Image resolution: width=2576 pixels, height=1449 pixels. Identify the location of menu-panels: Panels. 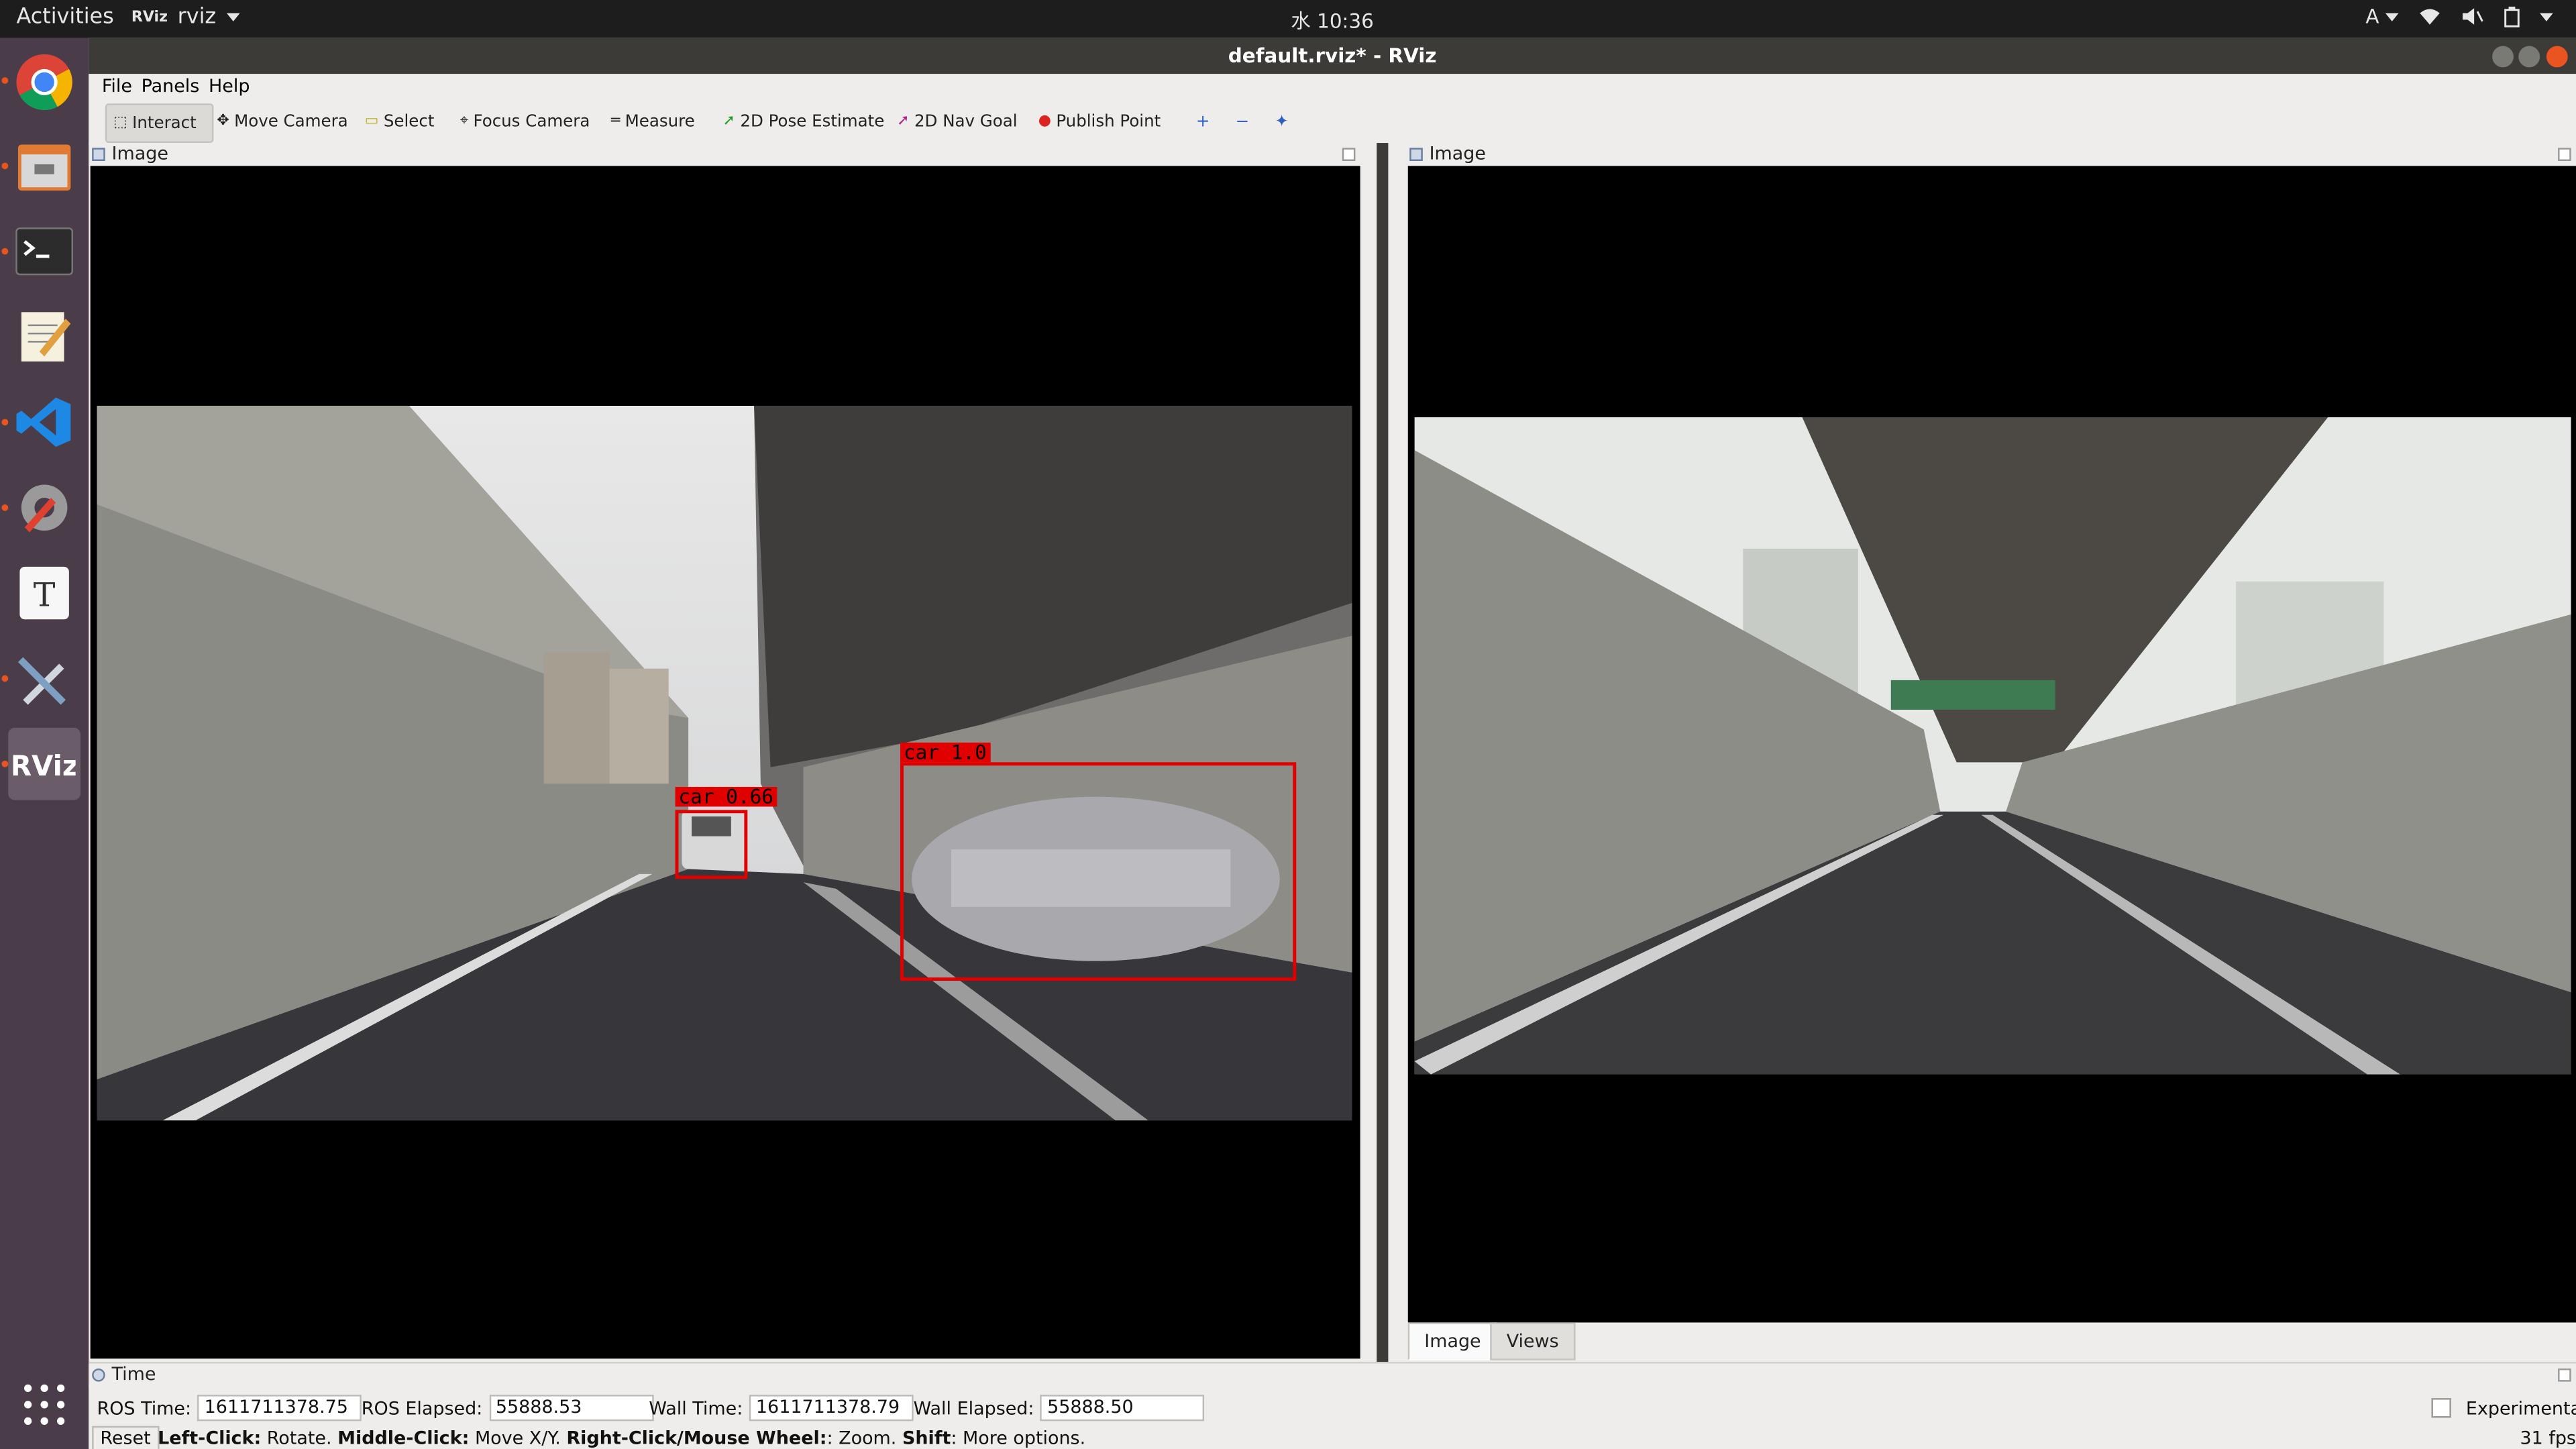
(171, 86).